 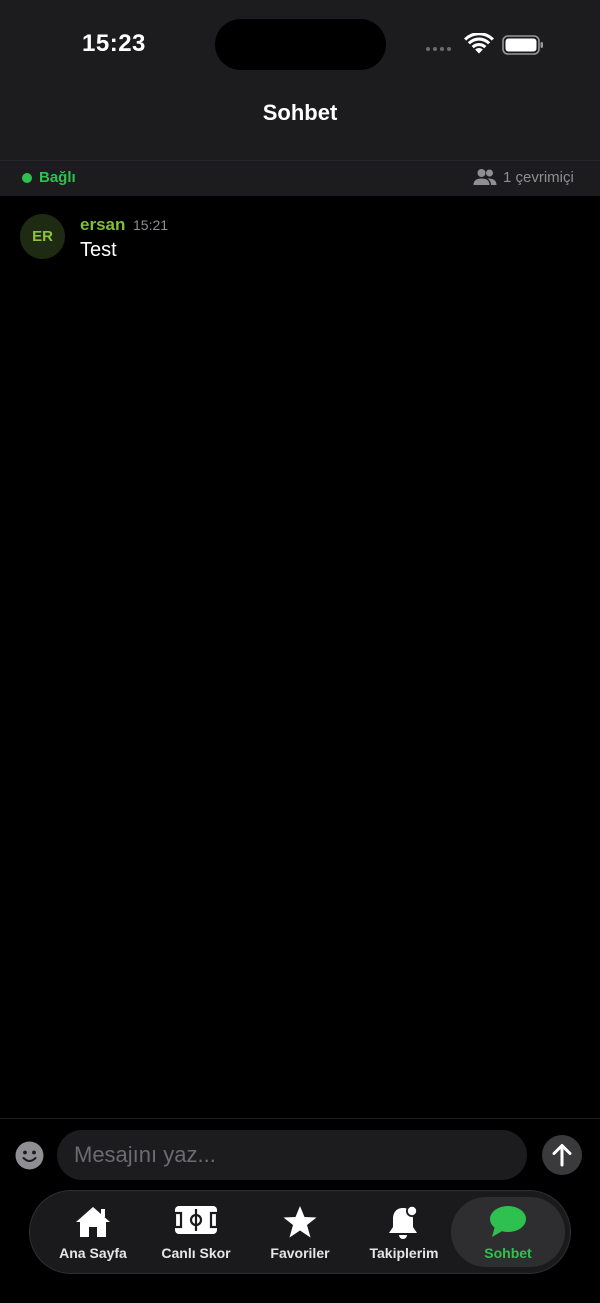 I want to click on emoji-icon, so click(x=29, y=1155).